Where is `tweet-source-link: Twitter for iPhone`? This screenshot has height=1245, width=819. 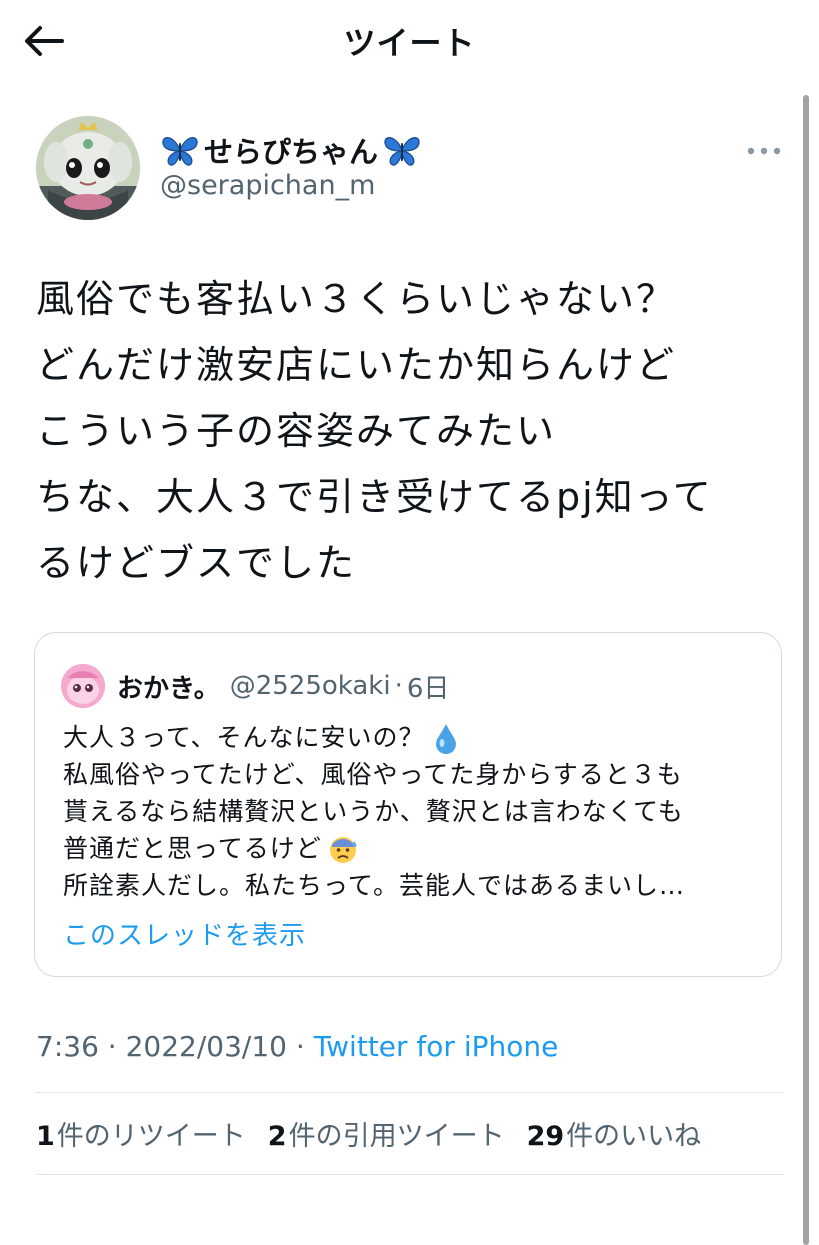 tweet-source-link: Twitter for iPhone is located at coordinates (436, 1046).